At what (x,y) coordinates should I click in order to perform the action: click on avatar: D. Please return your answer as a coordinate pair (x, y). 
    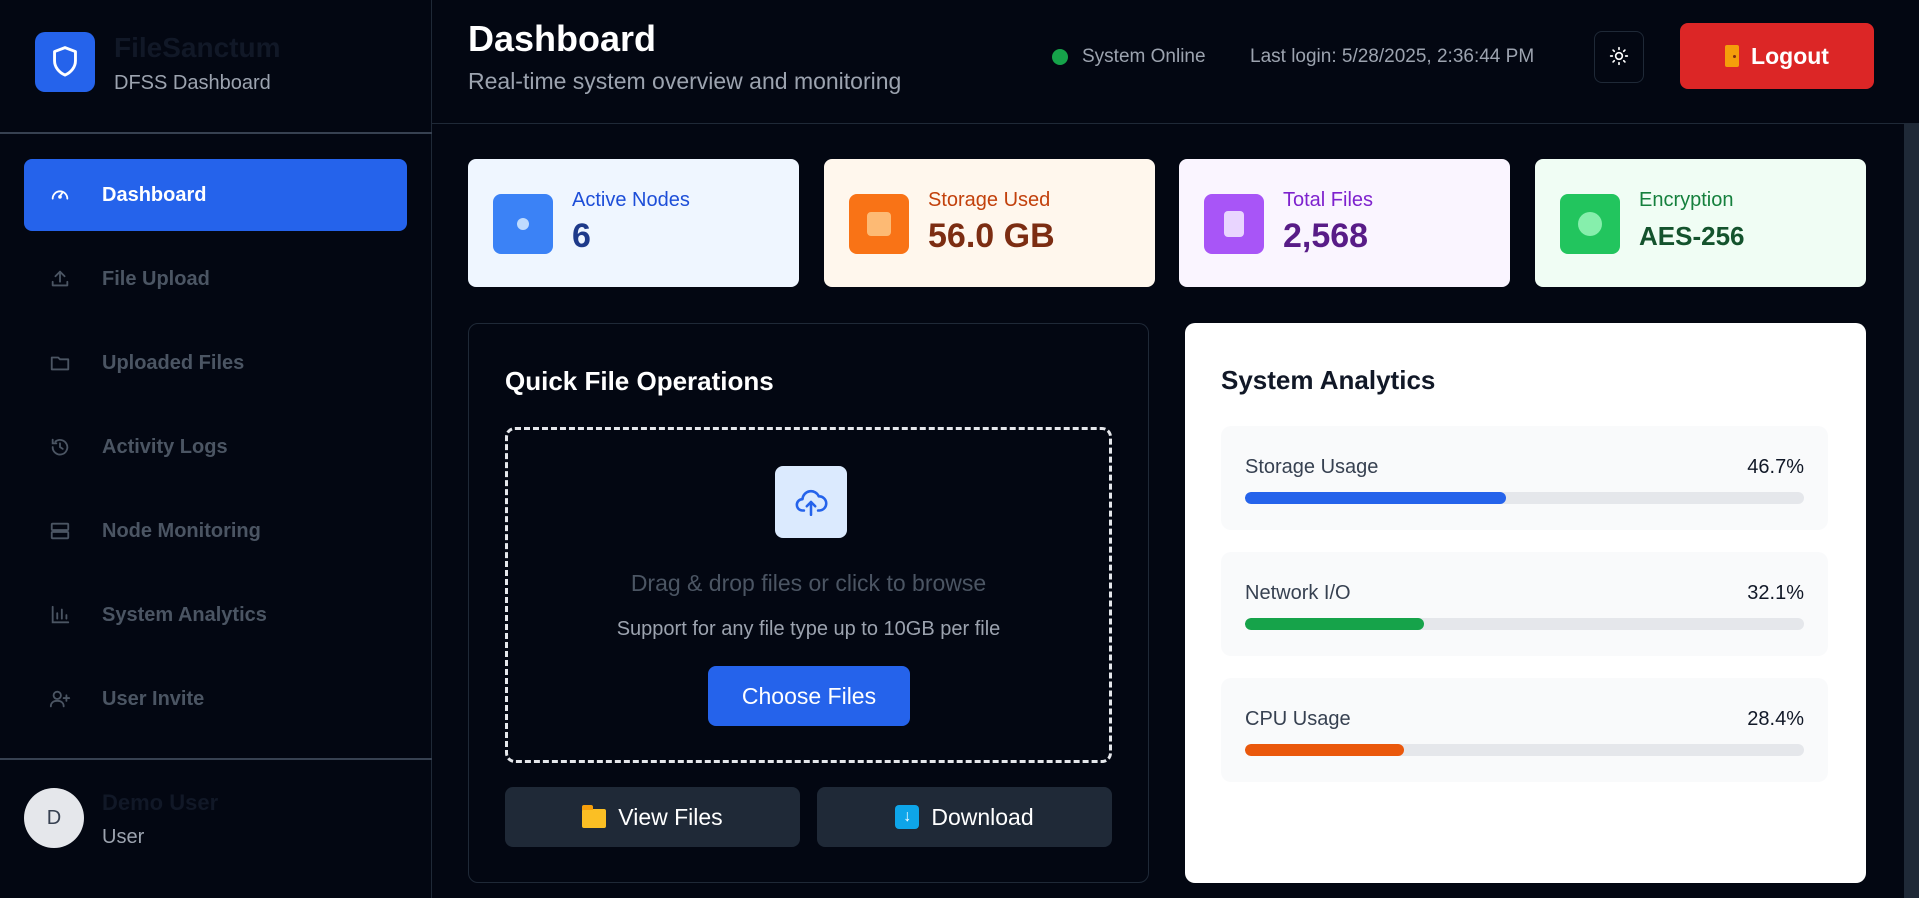
    Looking at the image, I should click on (54, 818).